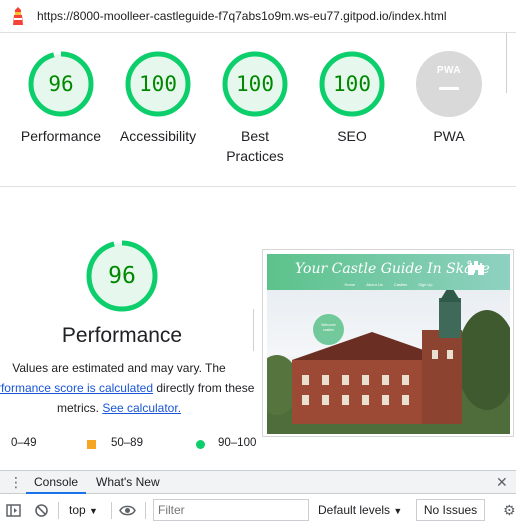 The height and width of the screenshot is (527, 516). What do you see at coordinates (16, 482) in the screenshot?
I see `more-options-icon: ⋮` at bounding box center [16, 482].